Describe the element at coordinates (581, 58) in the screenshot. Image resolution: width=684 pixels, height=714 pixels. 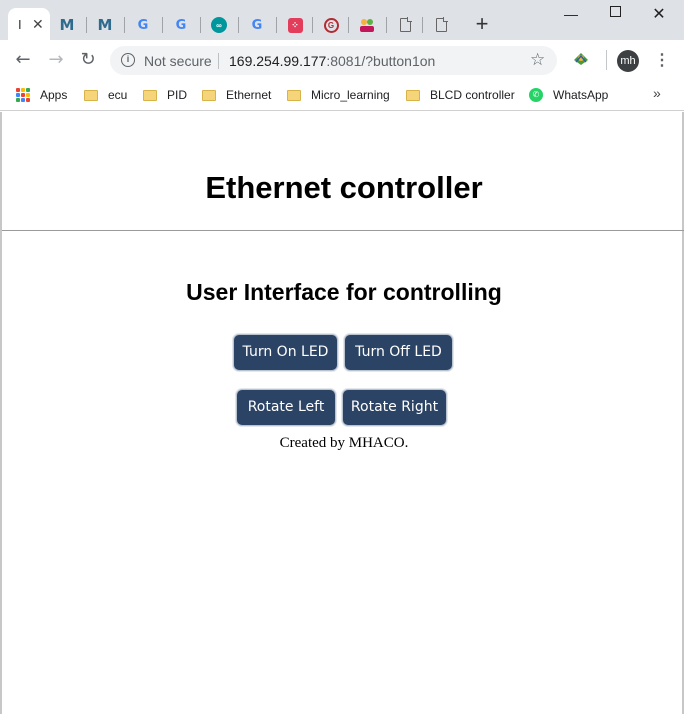
I see `extension-icon` at that location.